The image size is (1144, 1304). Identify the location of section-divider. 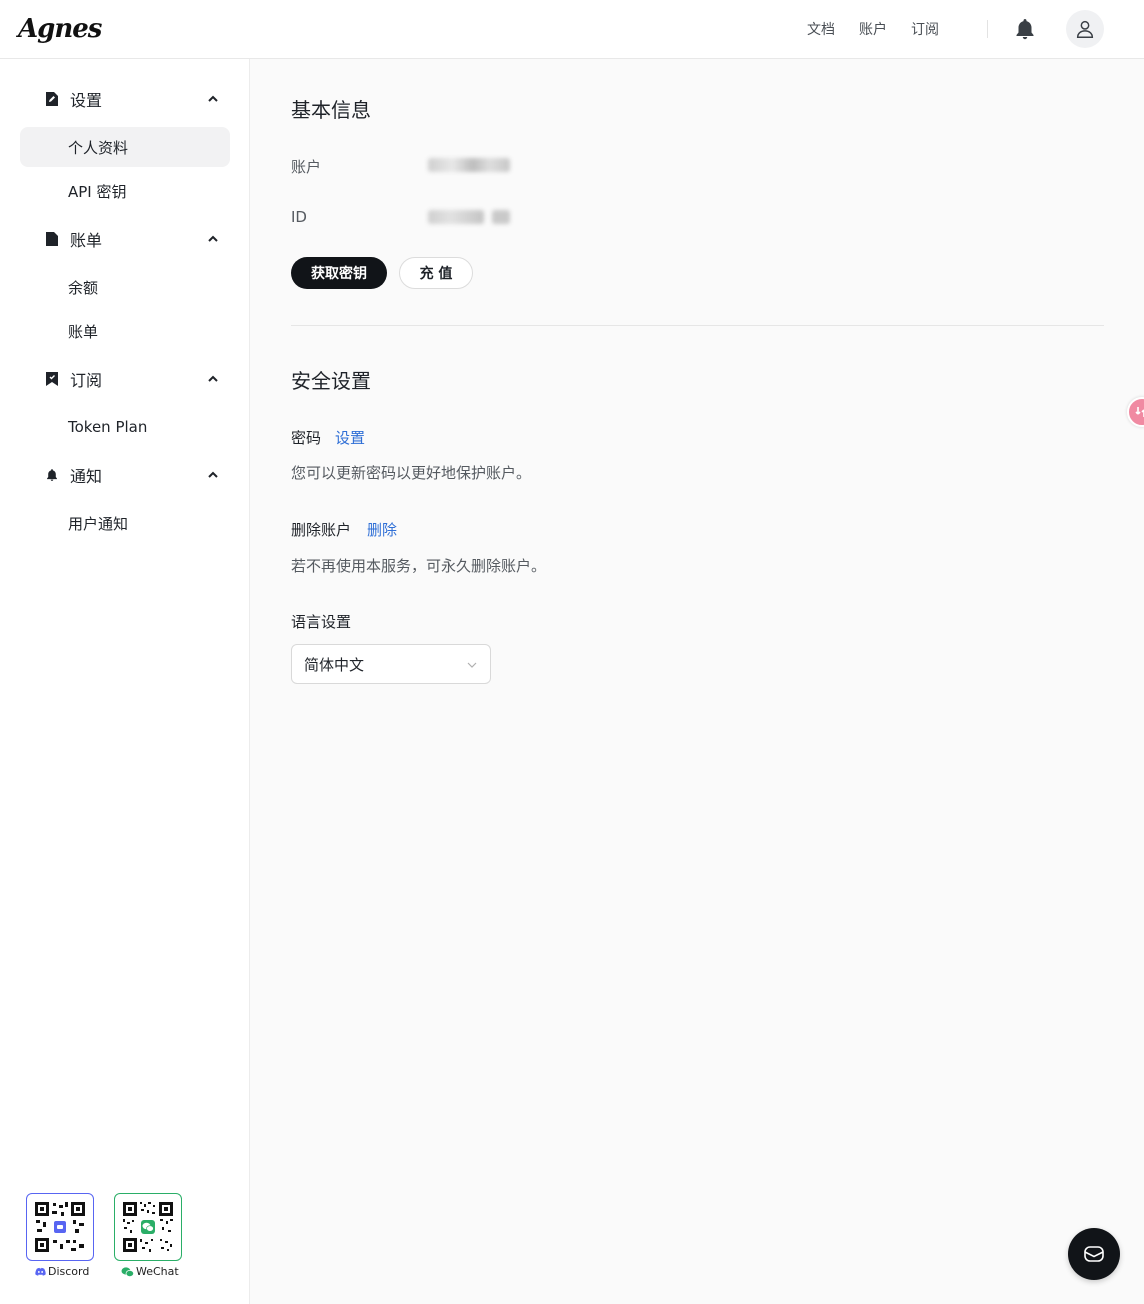
(697, 325).